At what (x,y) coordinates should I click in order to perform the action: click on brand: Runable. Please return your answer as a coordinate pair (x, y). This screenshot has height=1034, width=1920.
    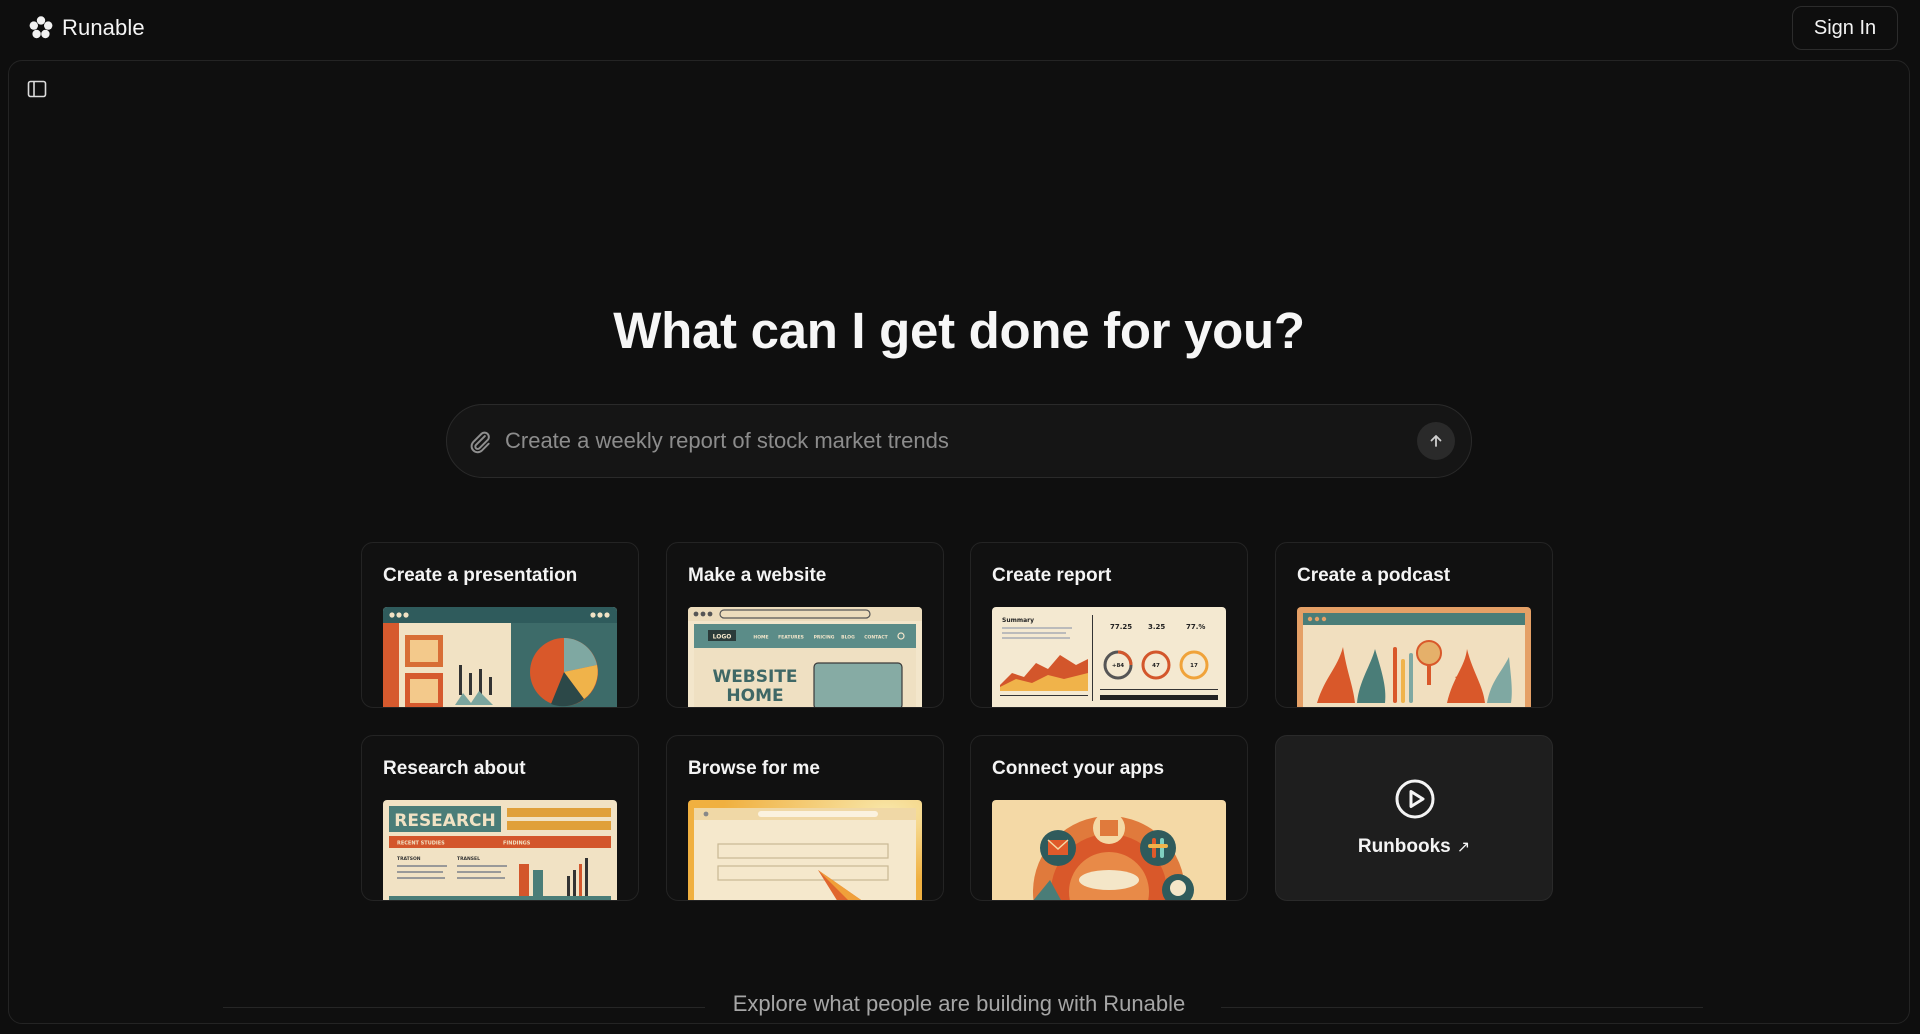
    Looking at the image, I should click on (86, 28).